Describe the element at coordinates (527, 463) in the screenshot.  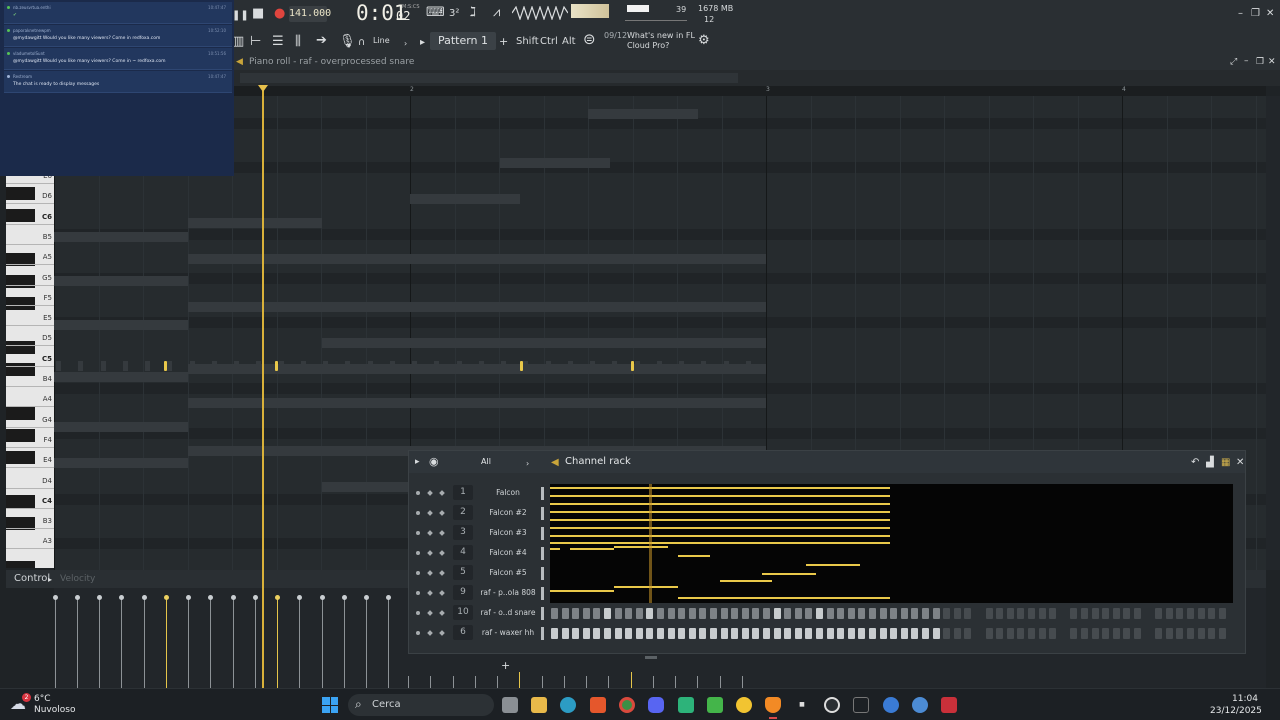
I see `filter-arrow-icon: ›` at that location.